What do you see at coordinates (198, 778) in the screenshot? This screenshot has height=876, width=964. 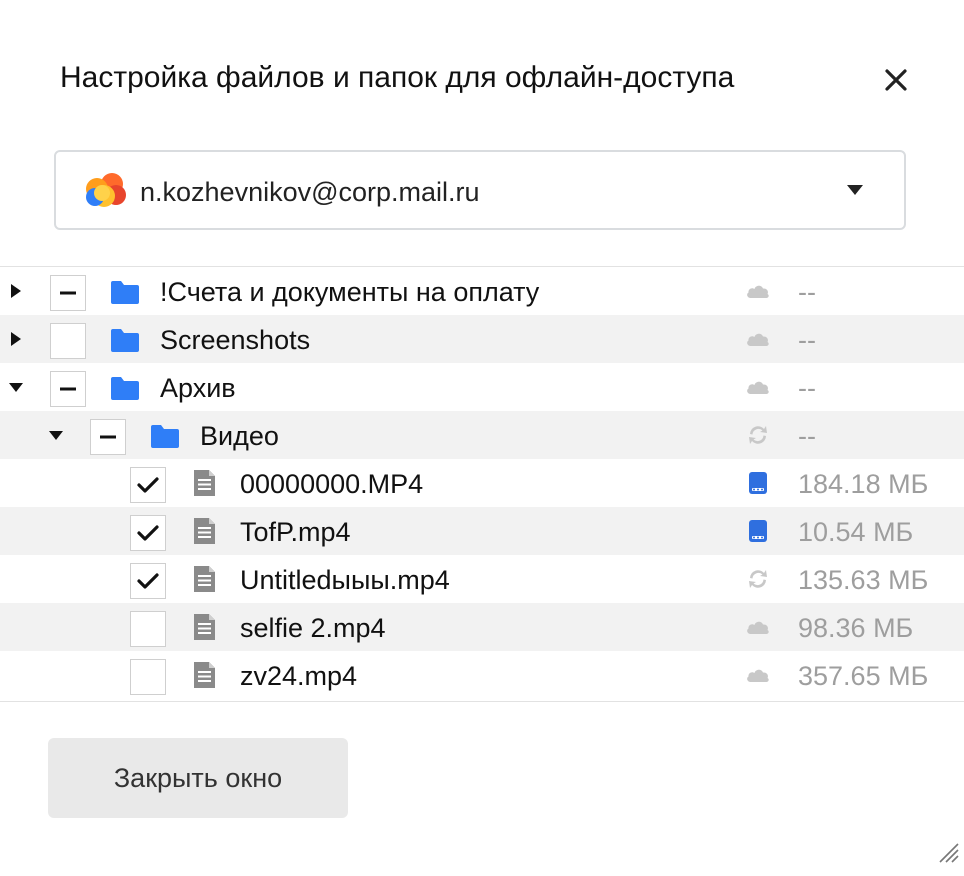 I see `close-window-button: Закрыть окно` at bounding box center [198, 778].